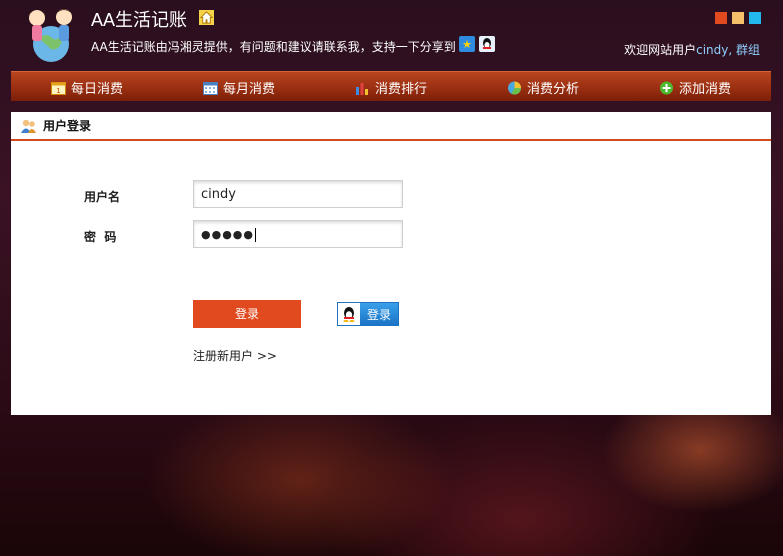 The image size is (783, 556). What do you see at coordinates (249, 89) in the screenshot?
I see `nav-item-label: 每月消费` at bounding box center [249, 89].